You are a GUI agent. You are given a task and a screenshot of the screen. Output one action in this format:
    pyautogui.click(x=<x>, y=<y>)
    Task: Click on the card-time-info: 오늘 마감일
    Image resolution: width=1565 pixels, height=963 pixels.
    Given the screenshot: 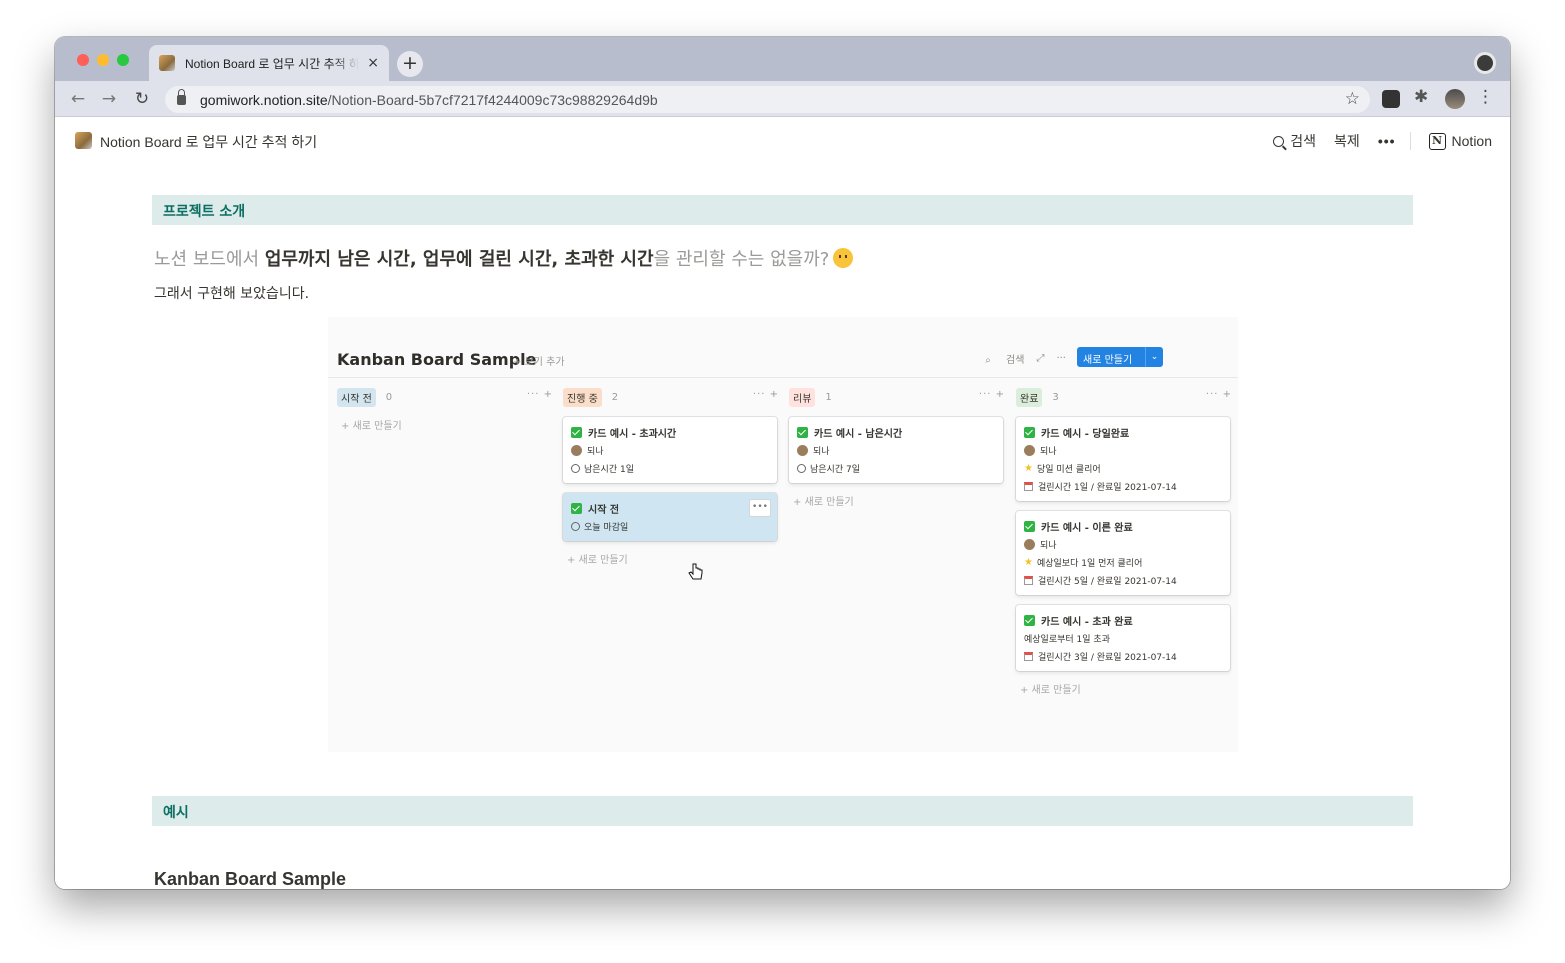 What is the action you would take?
    pyautogui.click(x=606, y=527)
    